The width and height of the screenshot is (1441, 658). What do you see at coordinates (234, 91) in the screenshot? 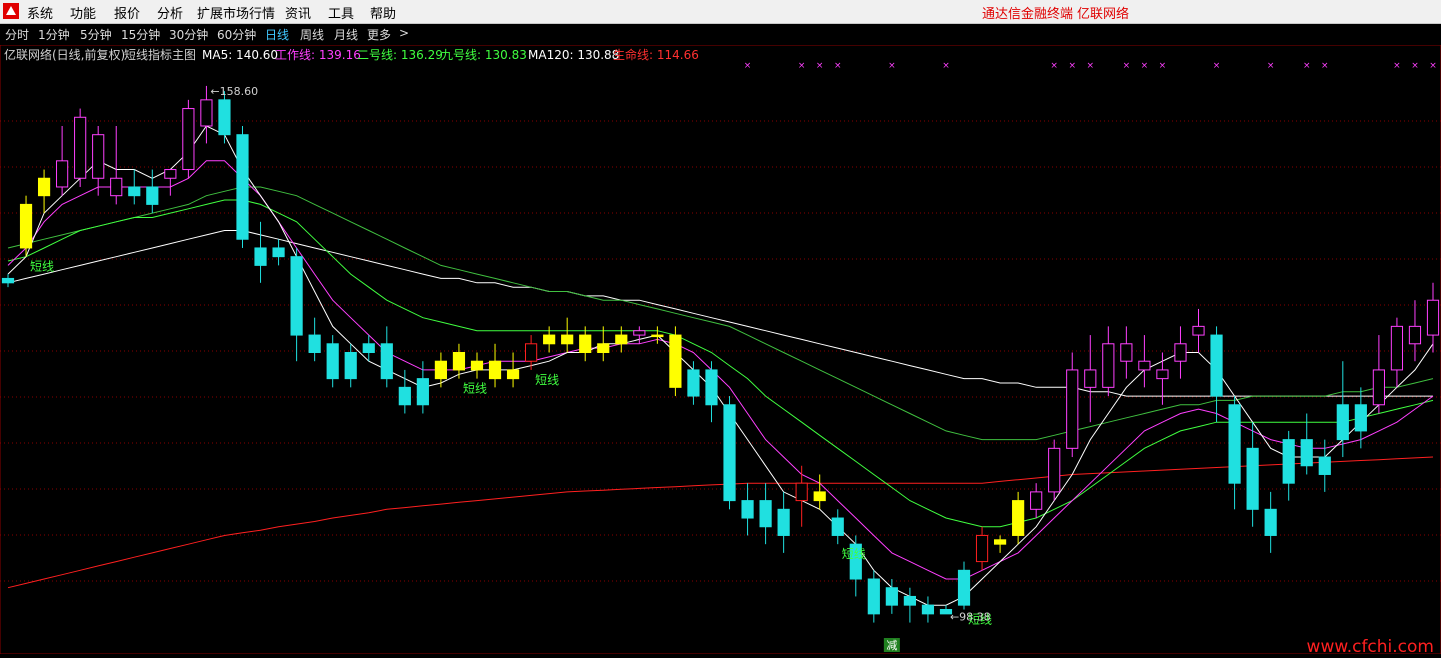
I see `high-price-label: ←158.60` at bounding box center [234, 91].